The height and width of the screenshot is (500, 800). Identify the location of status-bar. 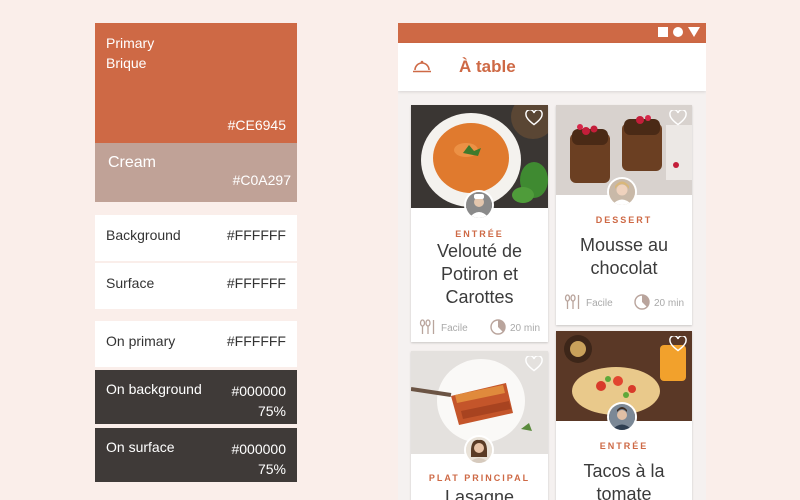
(552, 33).